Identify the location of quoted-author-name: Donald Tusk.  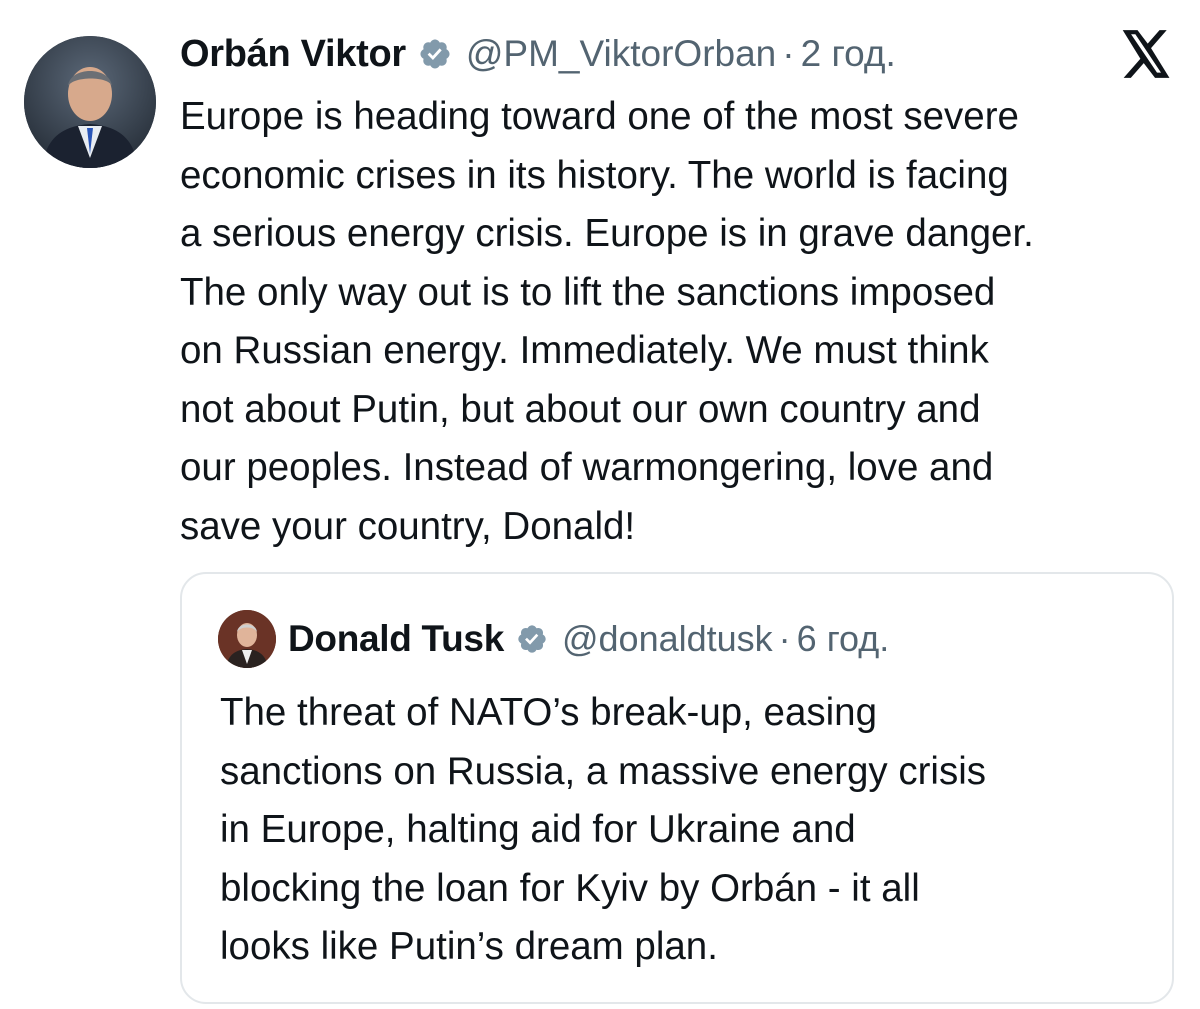
(396, 639).